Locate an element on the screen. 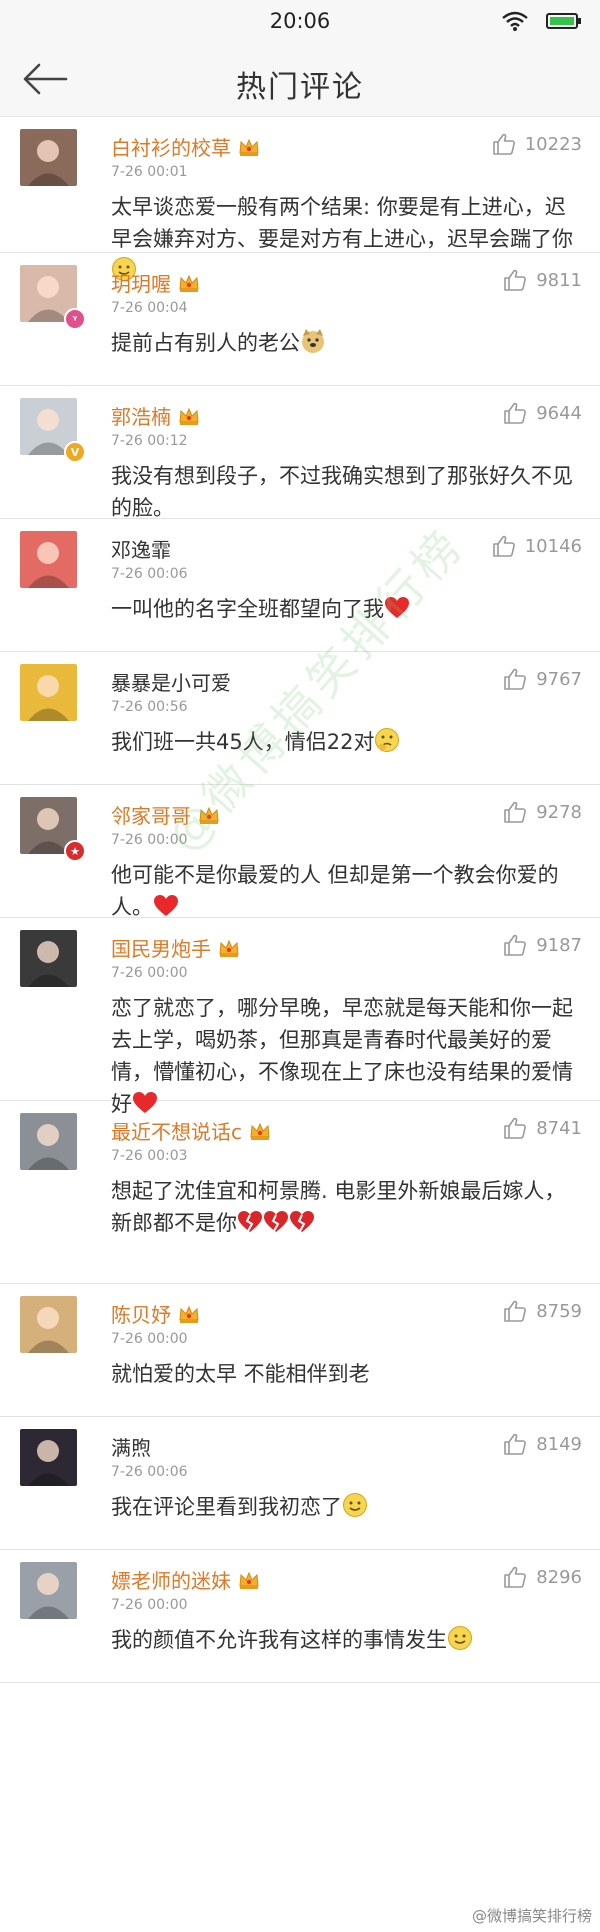 This screenshot has width=600, height=1932. comment-text: 提前占有别人的老公 is located at coordinates (345, 345).